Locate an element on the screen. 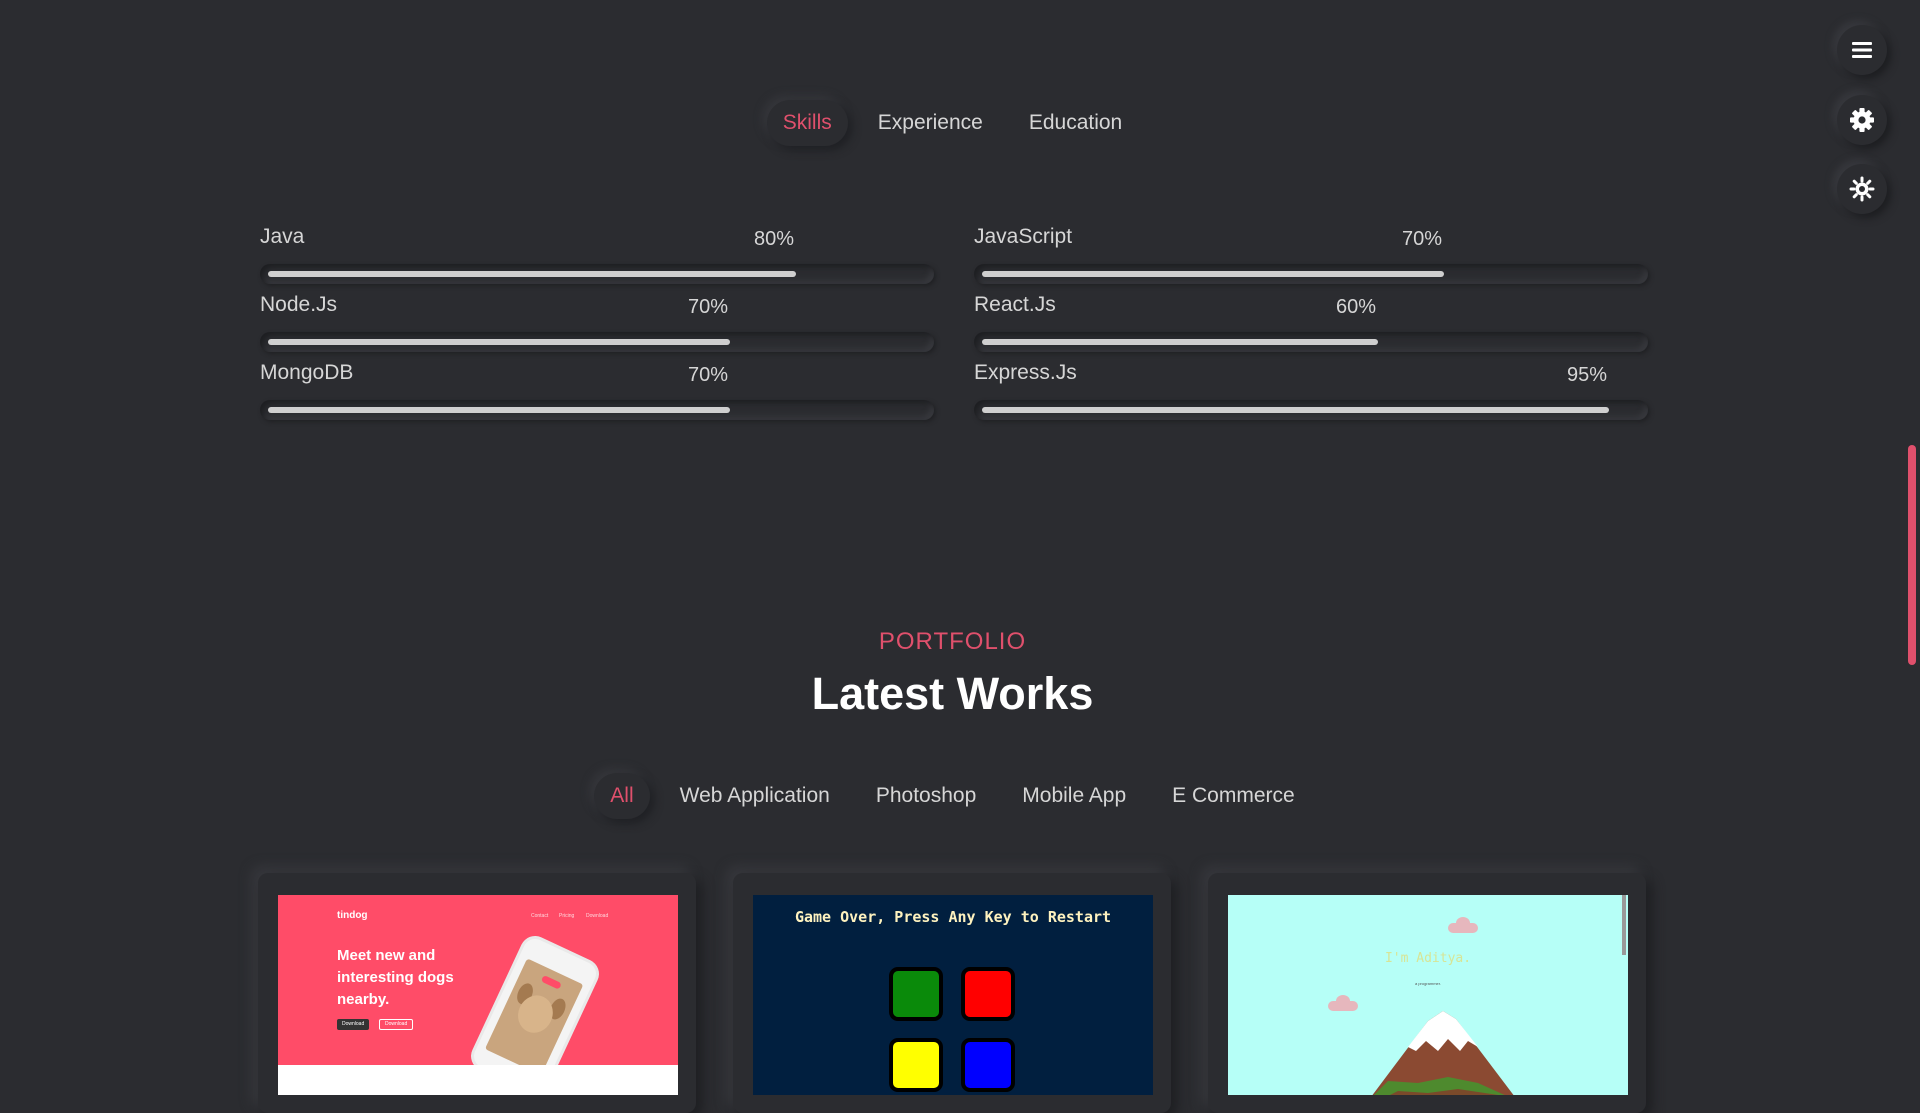  filter-all: All is located at coordinates (621, 796).